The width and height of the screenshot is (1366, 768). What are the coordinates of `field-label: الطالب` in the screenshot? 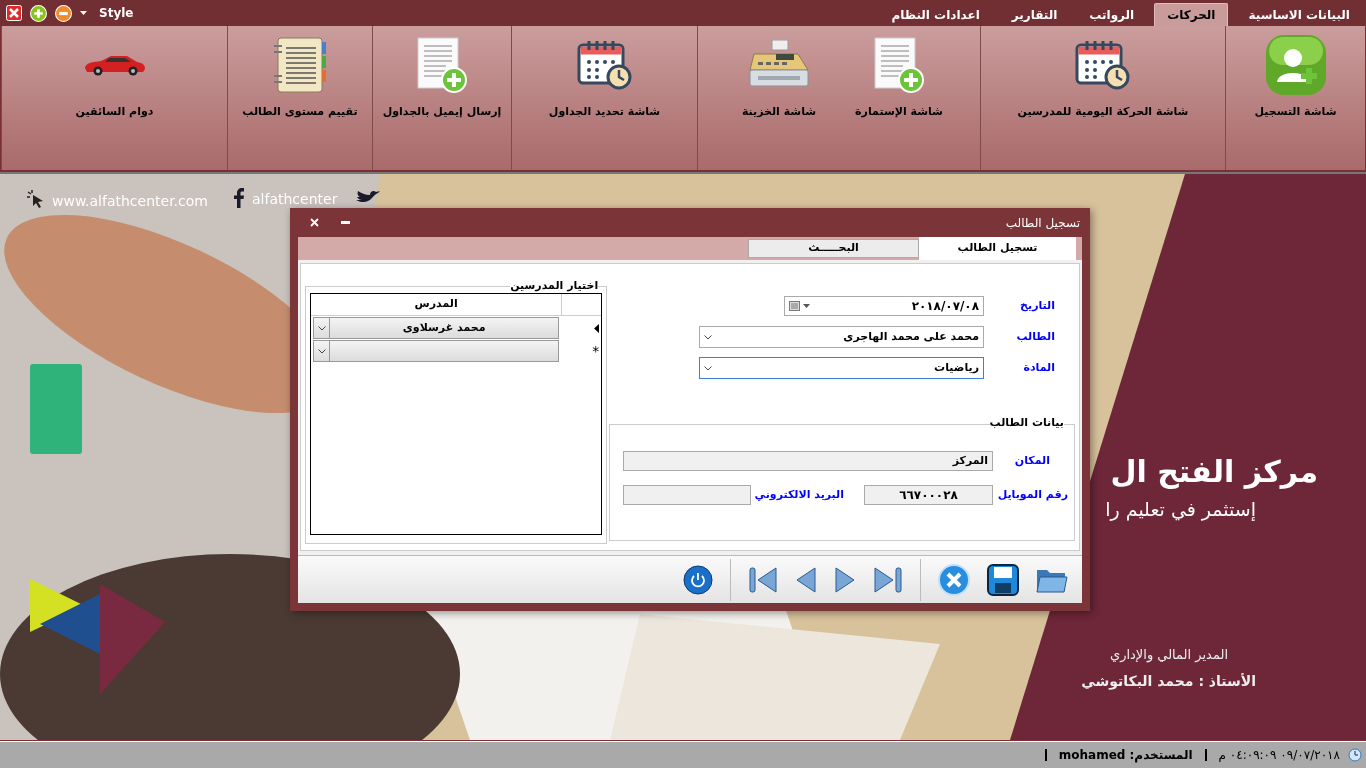 It's located at (1035, 336).